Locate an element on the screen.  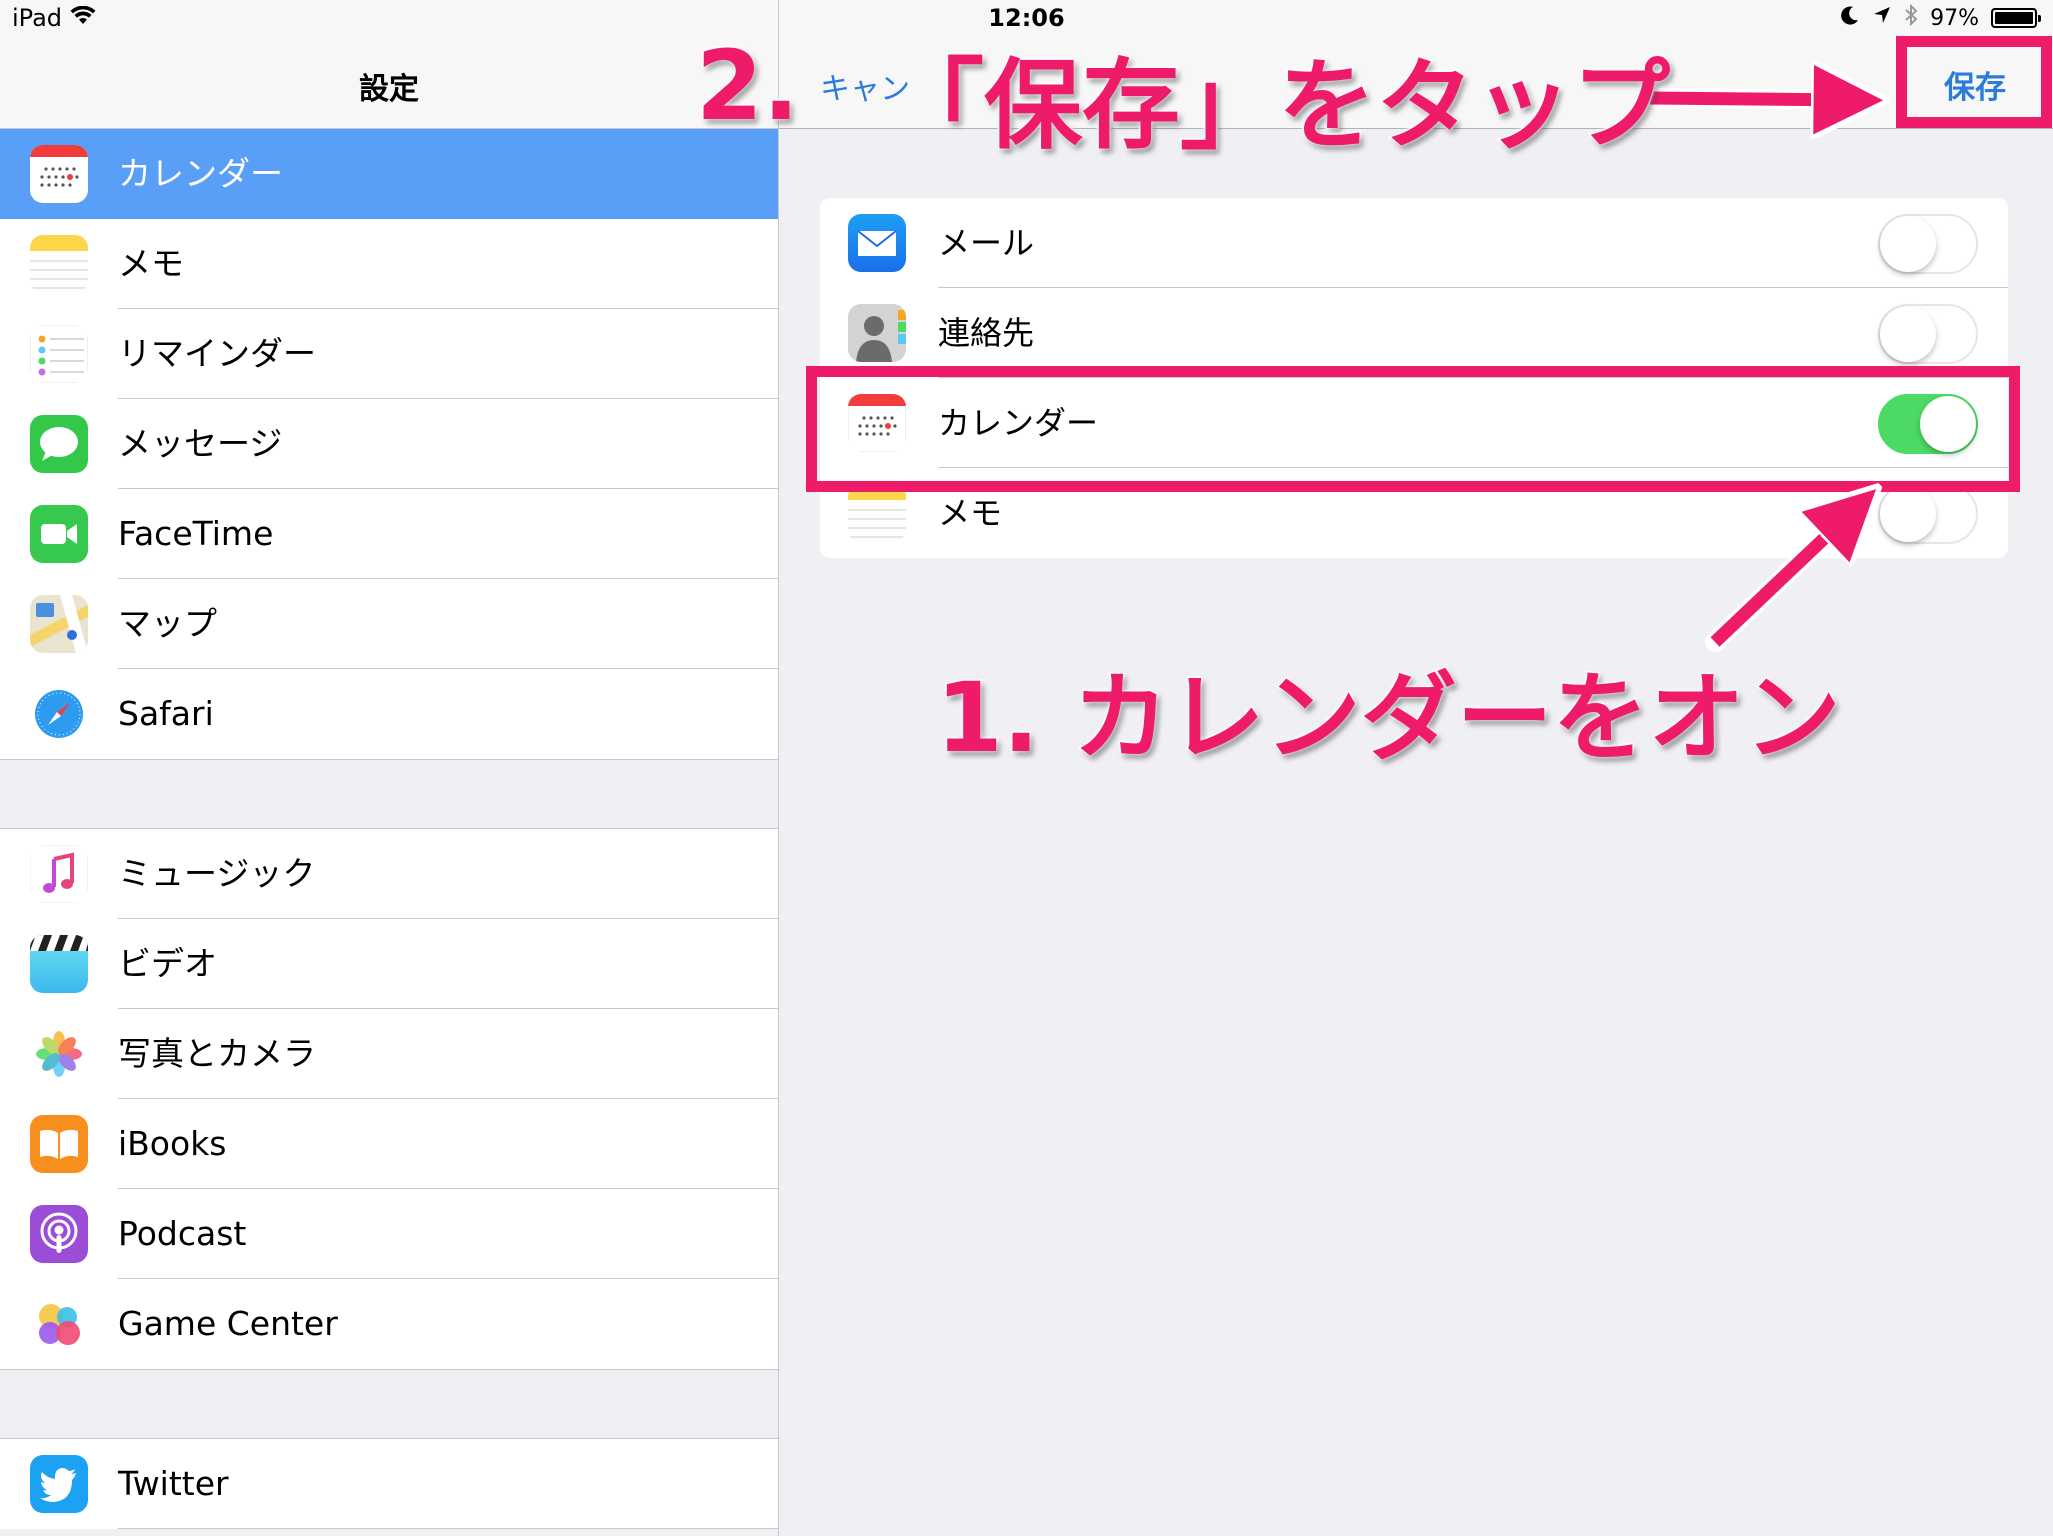
status-bar: iPad 12:06 97% is located at coordinates (1026, 20).